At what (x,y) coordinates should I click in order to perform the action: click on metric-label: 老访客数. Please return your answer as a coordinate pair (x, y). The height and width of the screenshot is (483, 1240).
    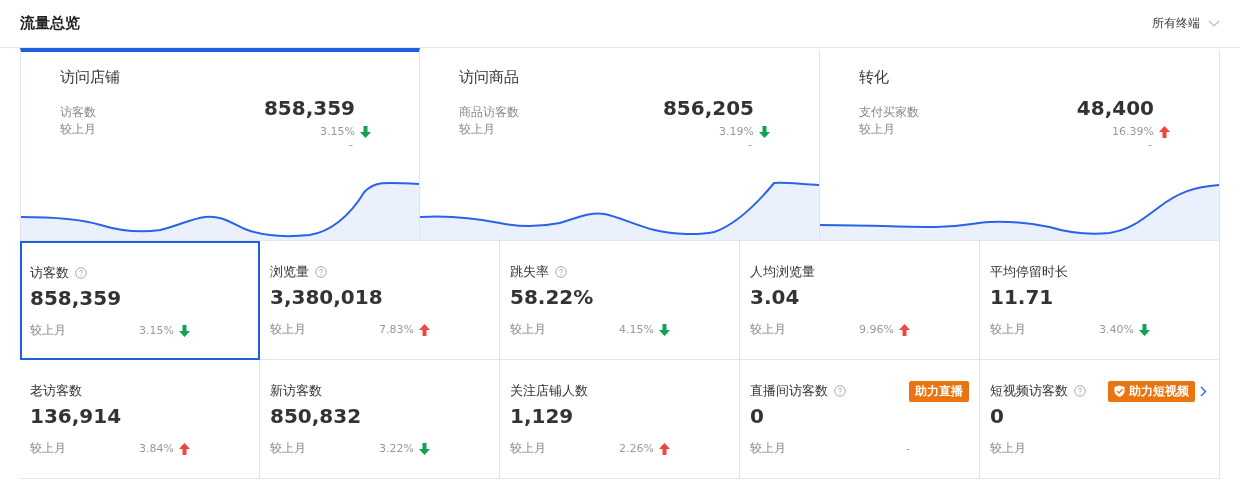
    Looking at the image, I should click on (56, 391).